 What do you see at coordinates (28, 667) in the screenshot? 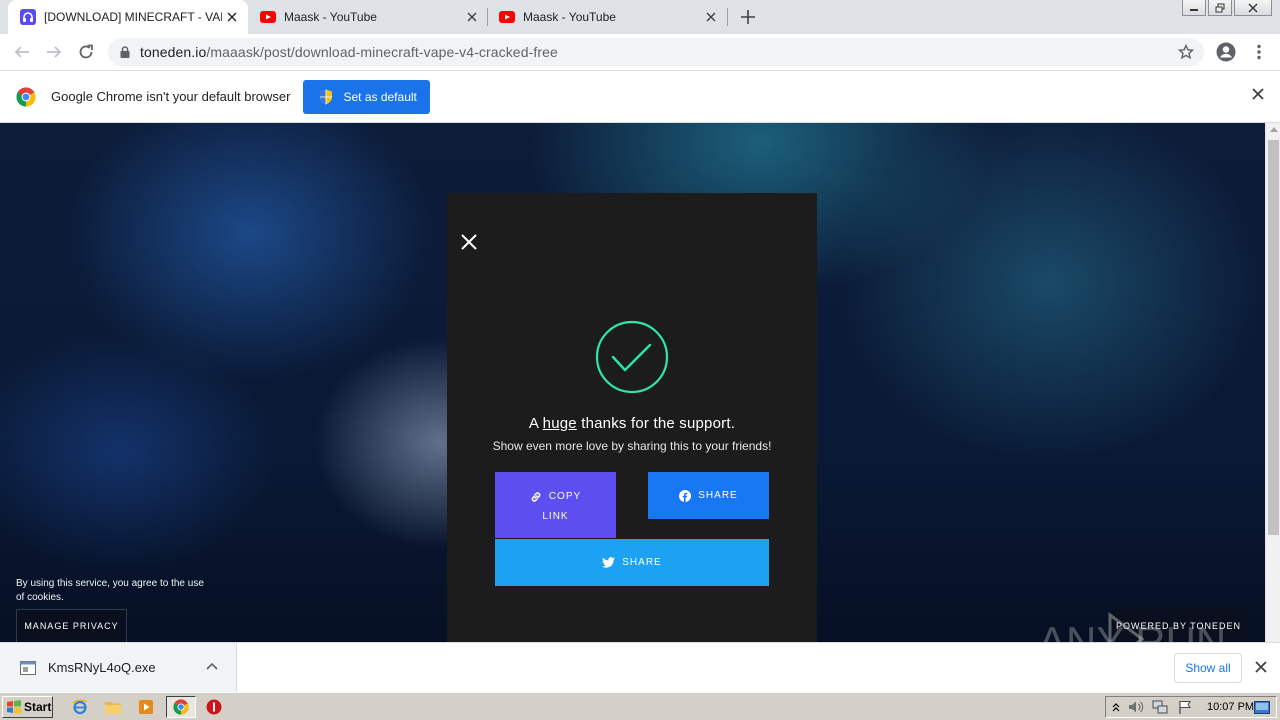
I see `exe-file-icon` at bounding box center [28, 667].